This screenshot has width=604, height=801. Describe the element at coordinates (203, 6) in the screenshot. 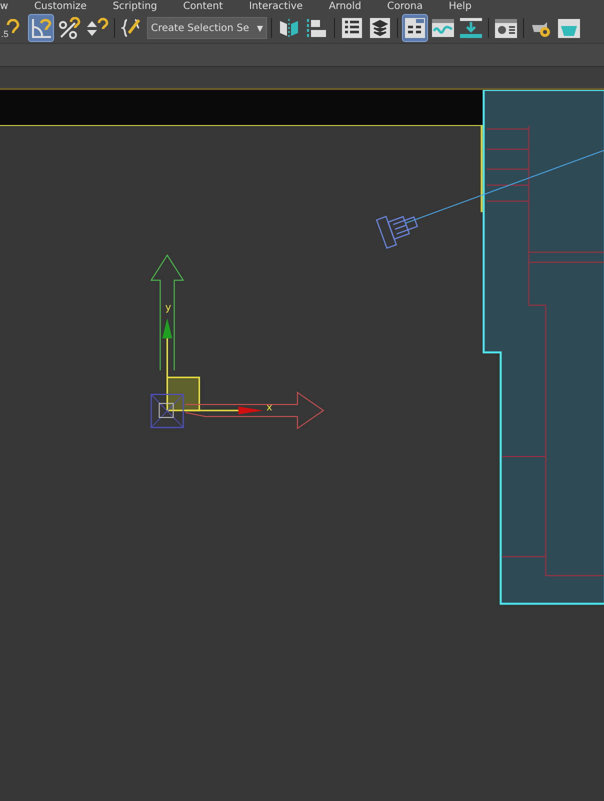

I see `menu-item: Content` at that location.